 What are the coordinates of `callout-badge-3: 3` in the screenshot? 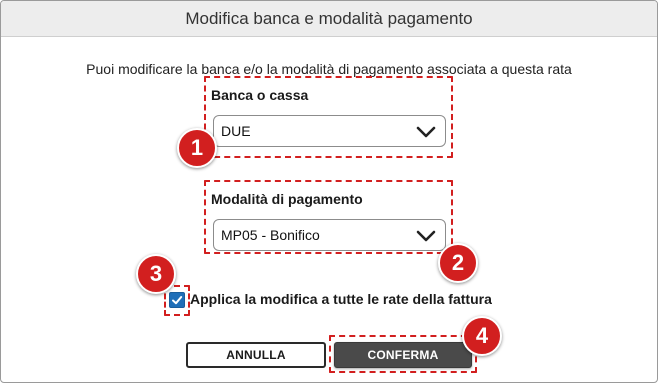 It's located at (156, 274).